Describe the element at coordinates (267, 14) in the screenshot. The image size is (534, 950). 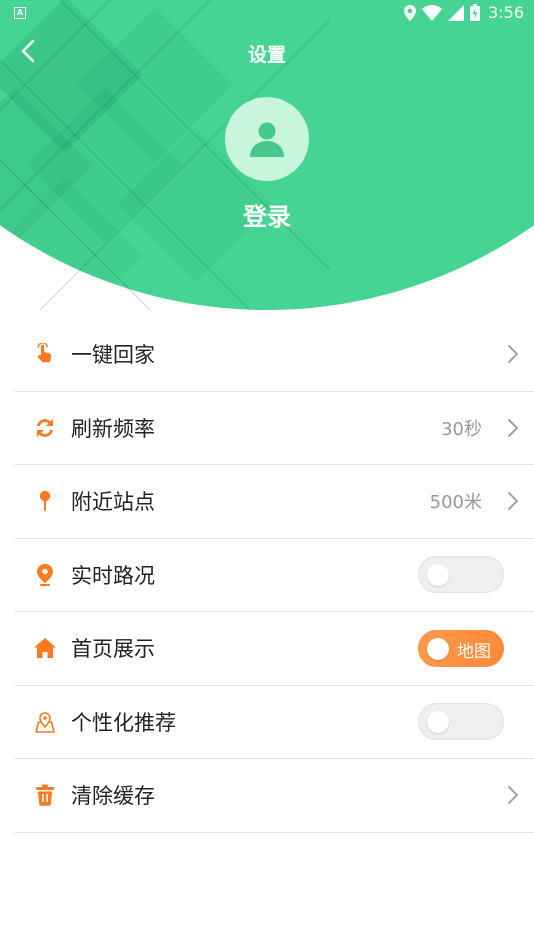
I see `status-bar: A 3:56` at that location.